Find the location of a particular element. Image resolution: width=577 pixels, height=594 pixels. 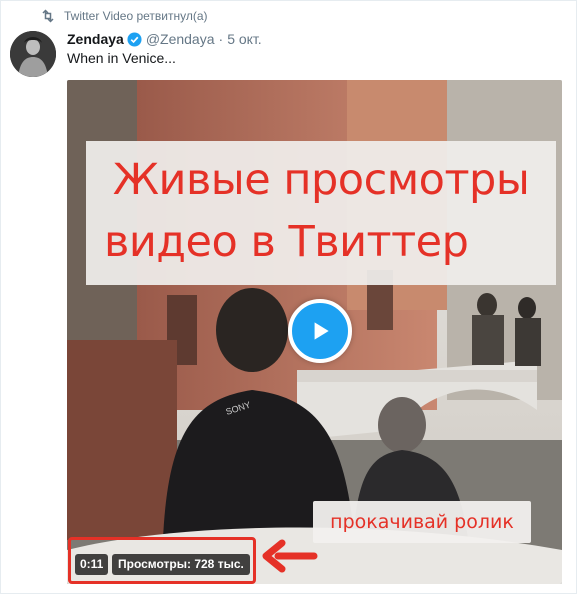

video-duration: 0:11 is located at coordinates (92, 564).